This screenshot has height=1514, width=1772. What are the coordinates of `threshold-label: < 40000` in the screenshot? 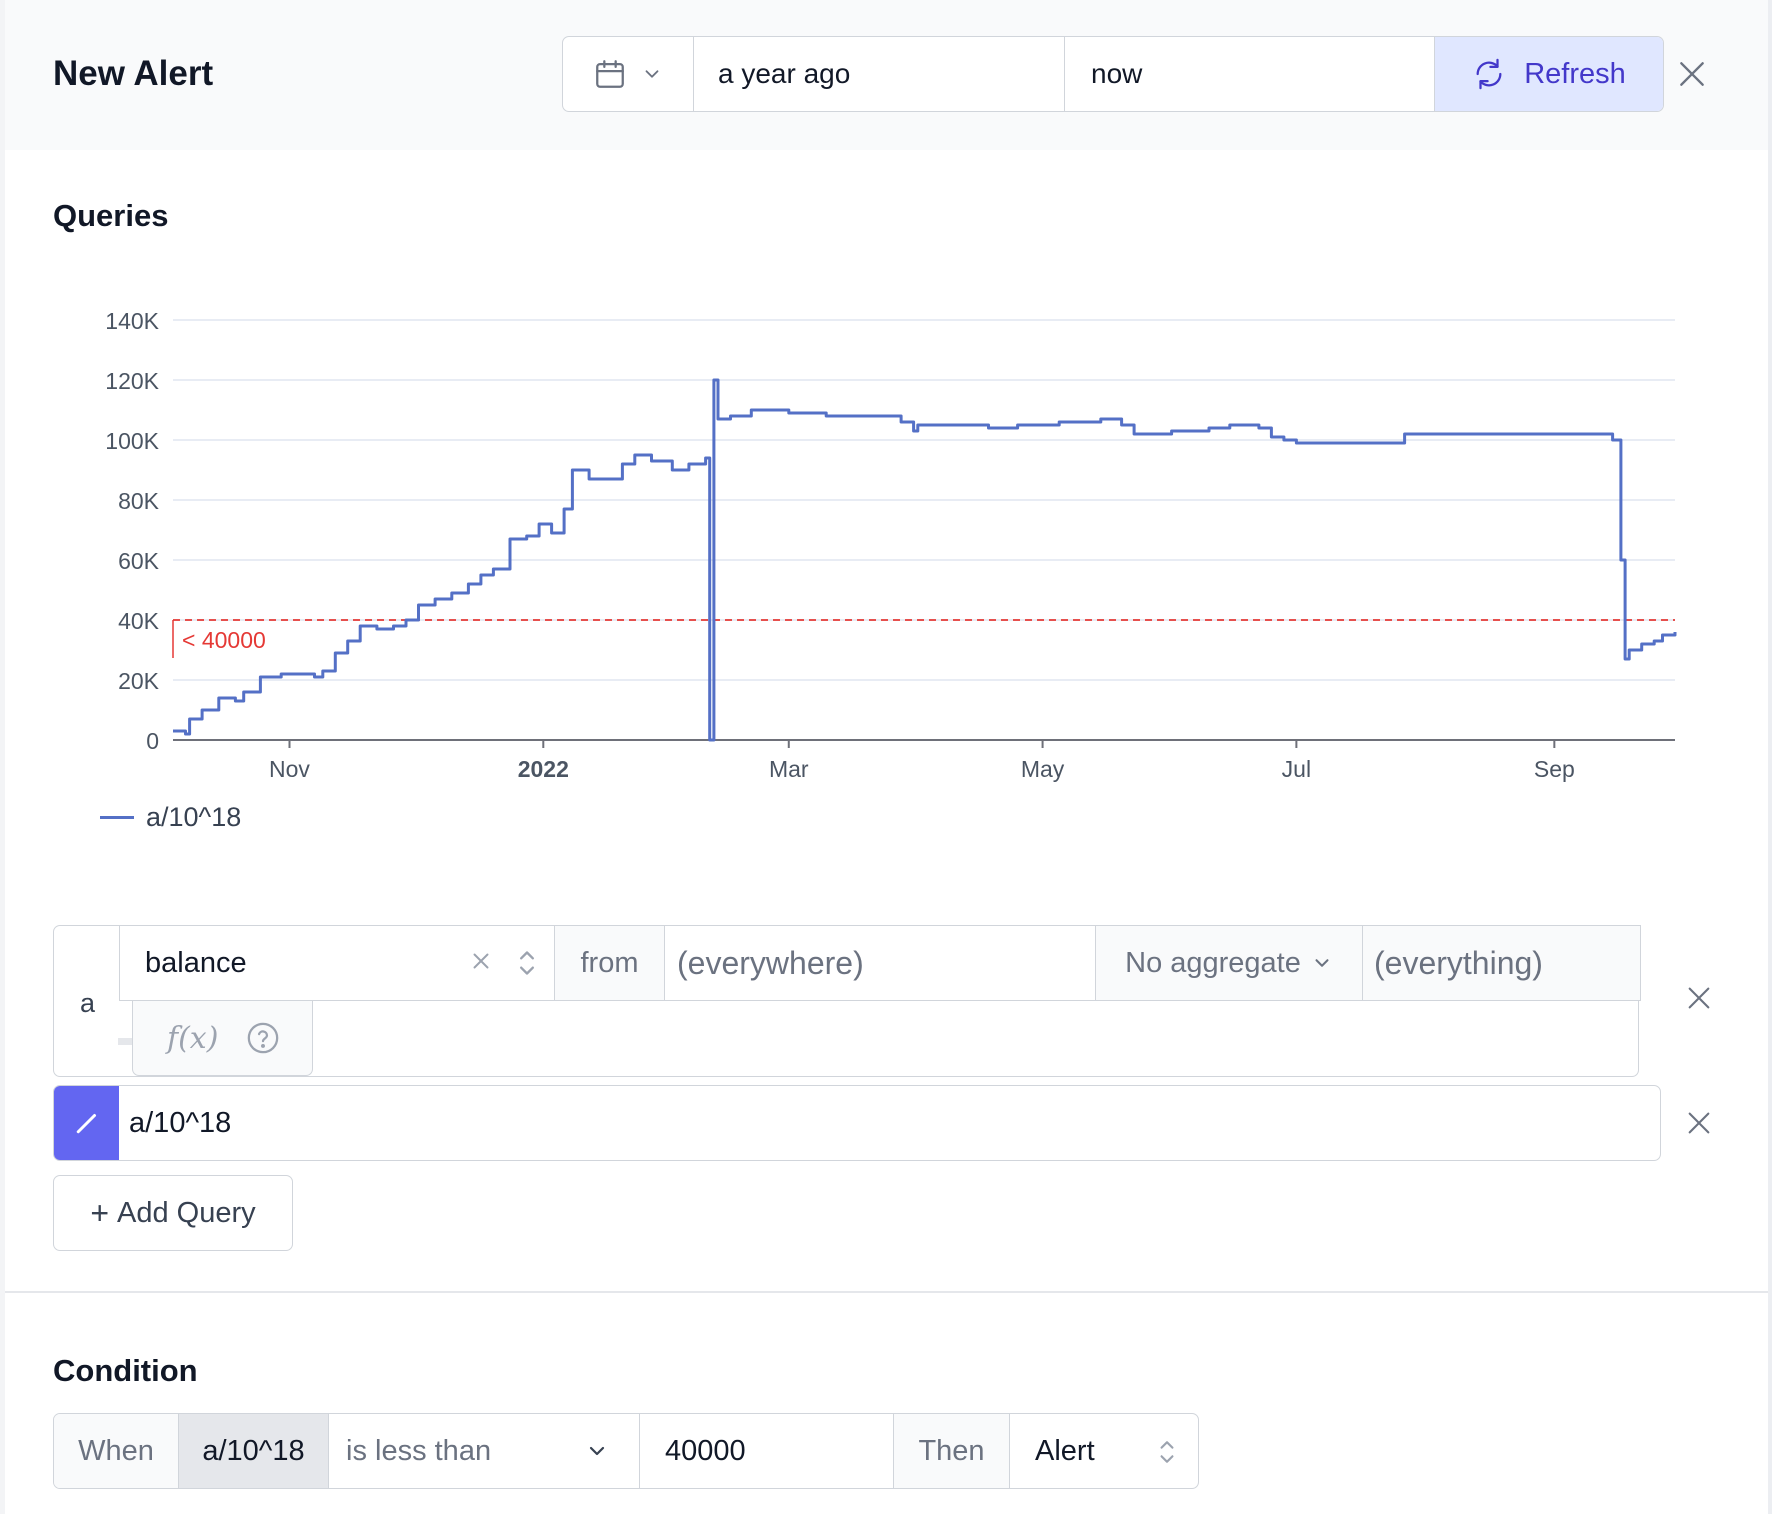 It's located at (224, 640).